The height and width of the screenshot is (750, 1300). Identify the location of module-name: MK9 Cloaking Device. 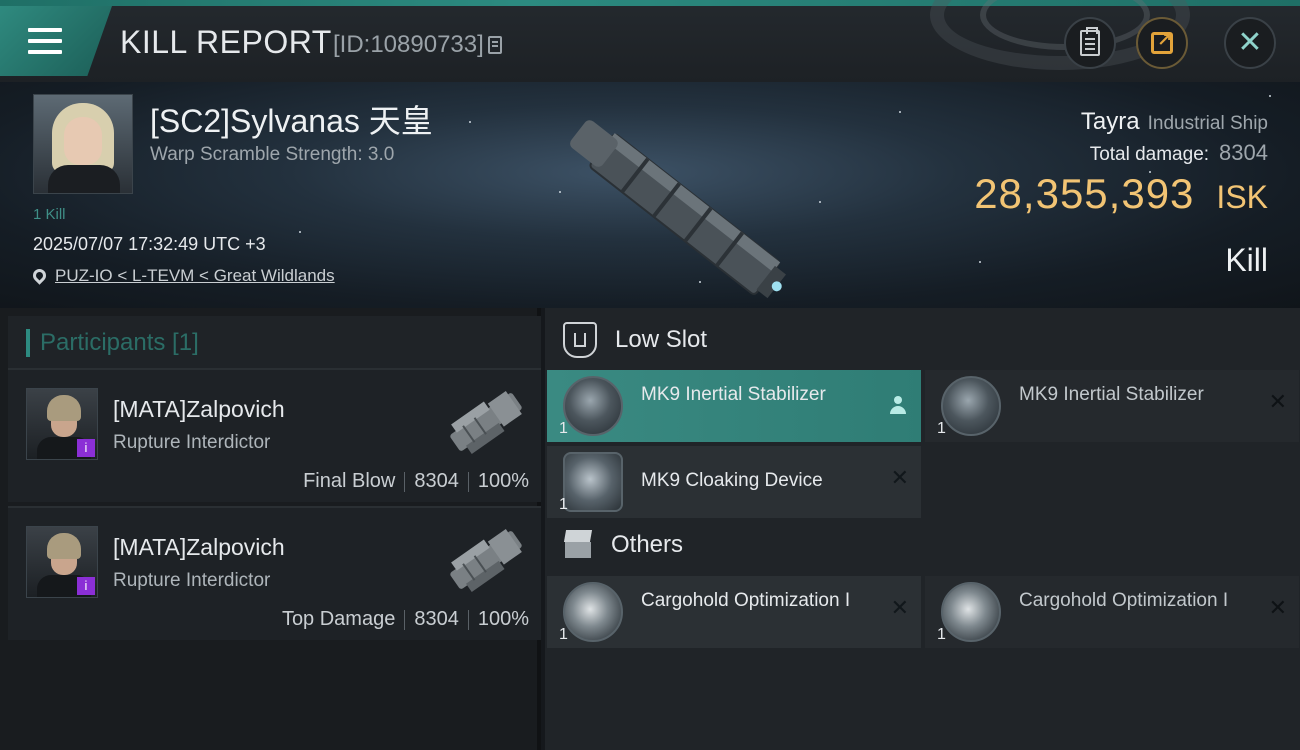
(732, 480).